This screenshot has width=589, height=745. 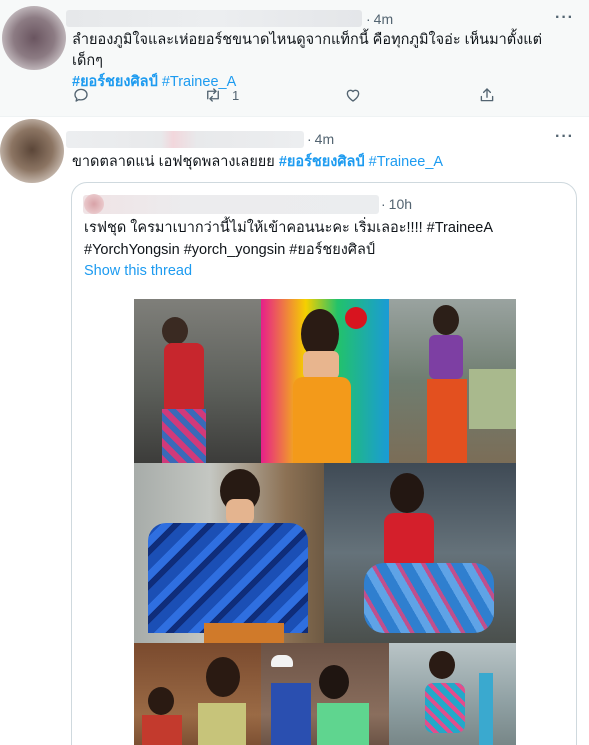 What do you see at coordinates (94, 204) in the screenshot?
I see `quoted-avatar` at bounding box center [94, 204].